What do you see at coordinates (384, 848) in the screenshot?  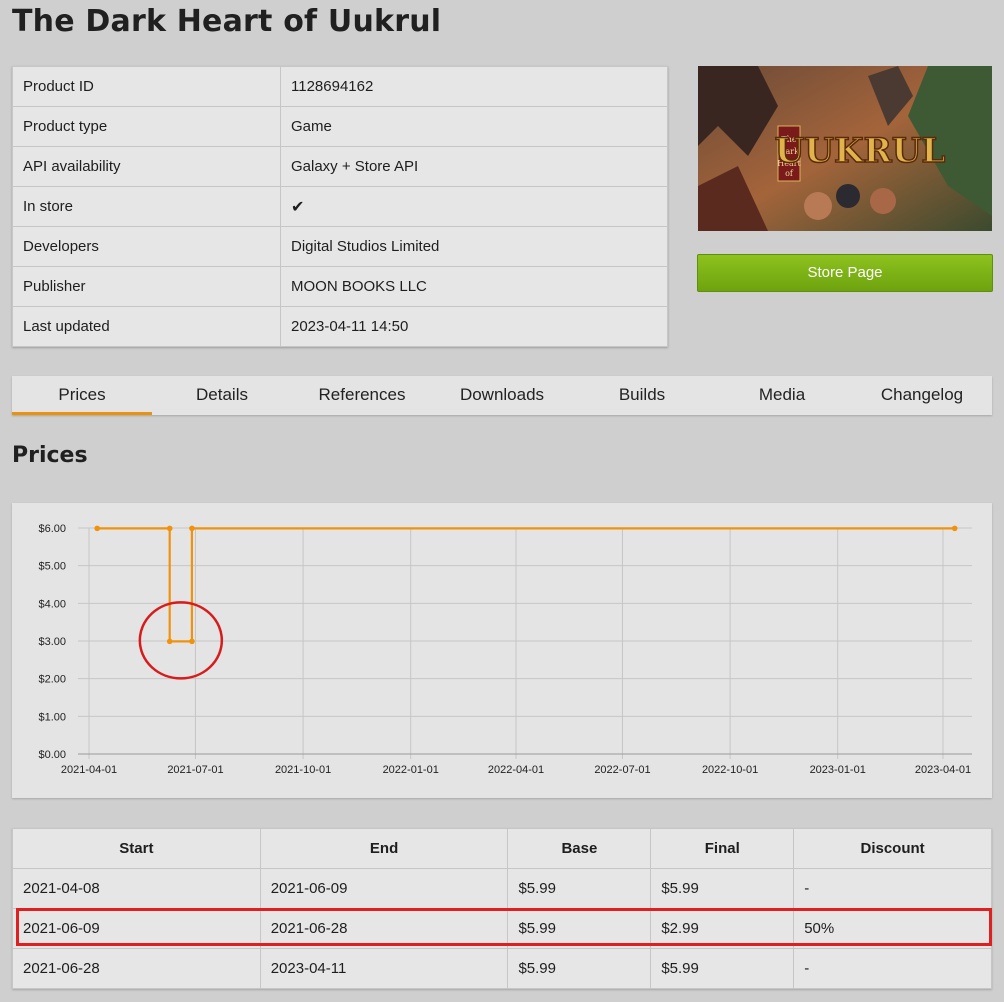 I see `column-header-end: End` at bounding box center [384, 848].